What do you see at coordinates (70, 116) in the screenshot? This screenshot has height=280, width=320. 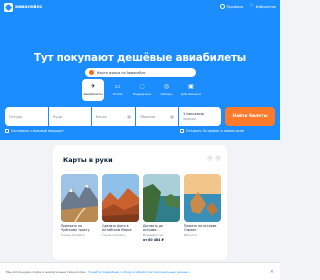 I see `destination-field: Куда` at bounding box center [70, 116].